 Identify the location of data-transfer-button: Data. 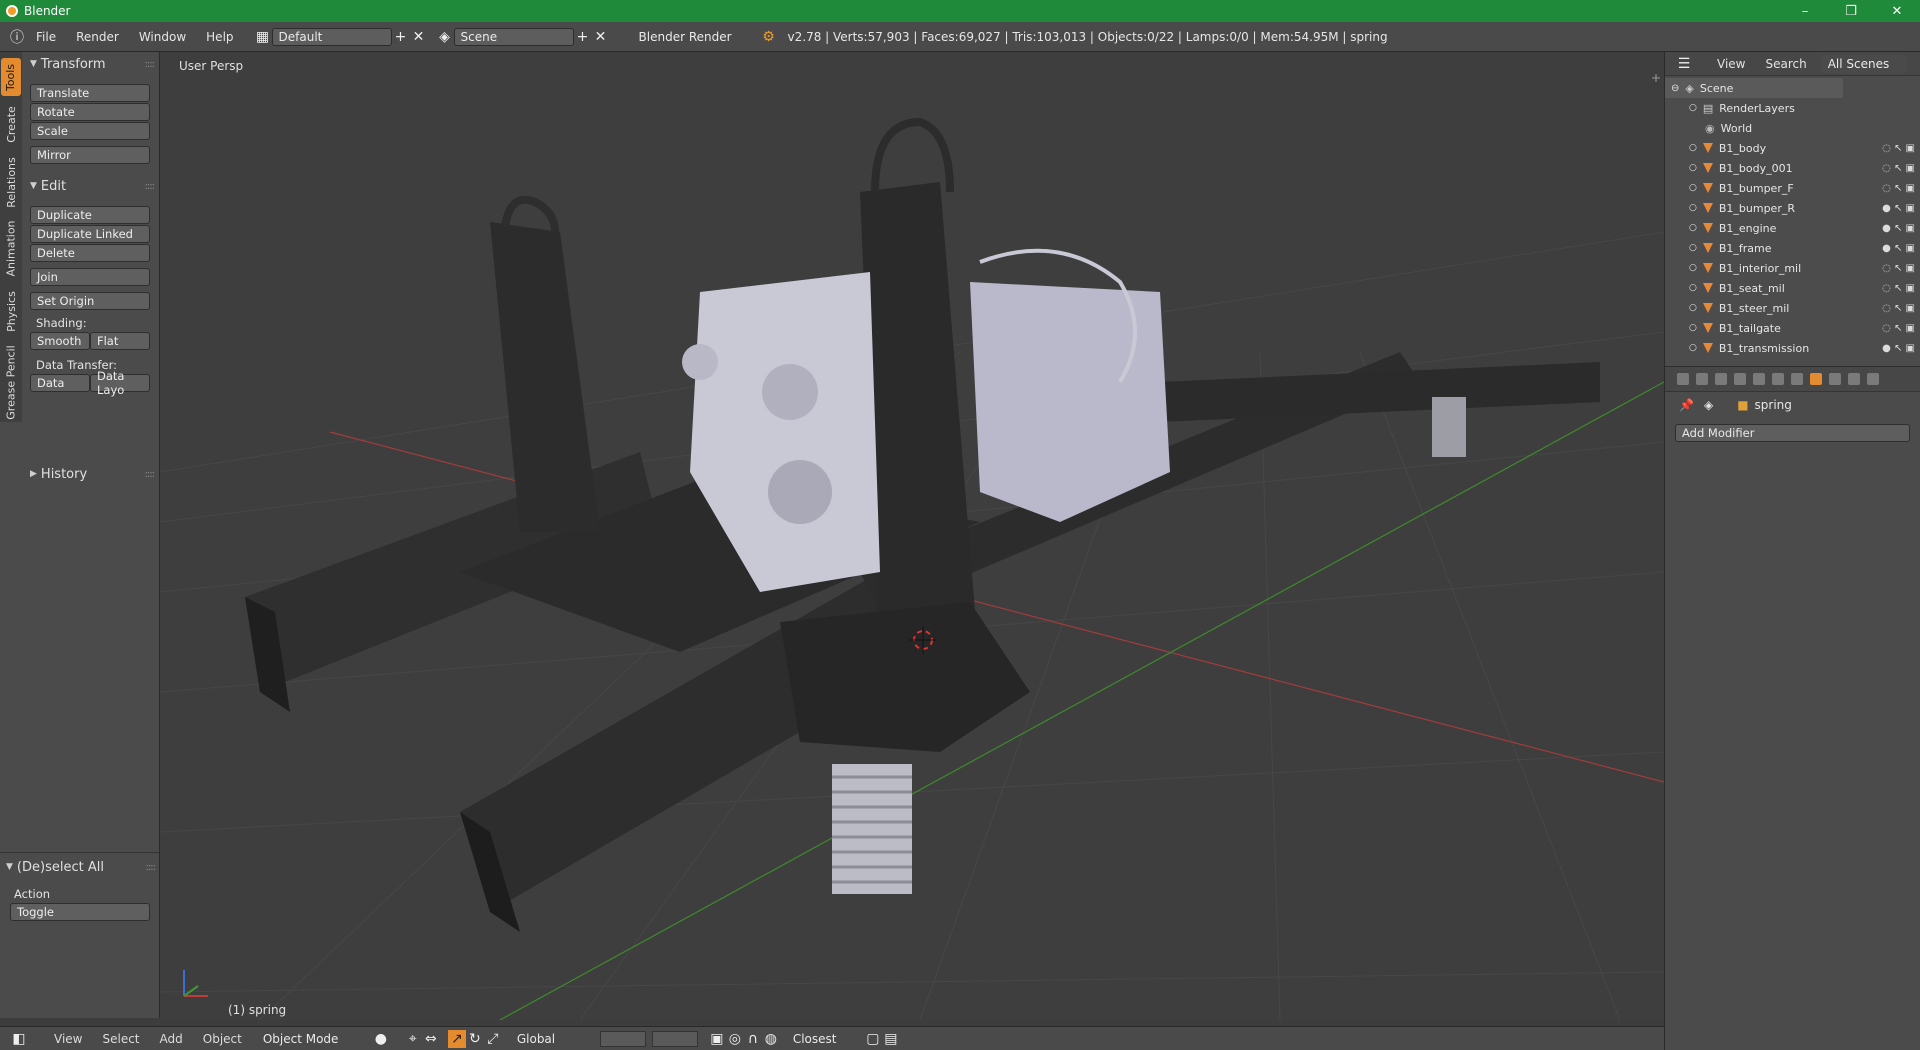
(60, 383).